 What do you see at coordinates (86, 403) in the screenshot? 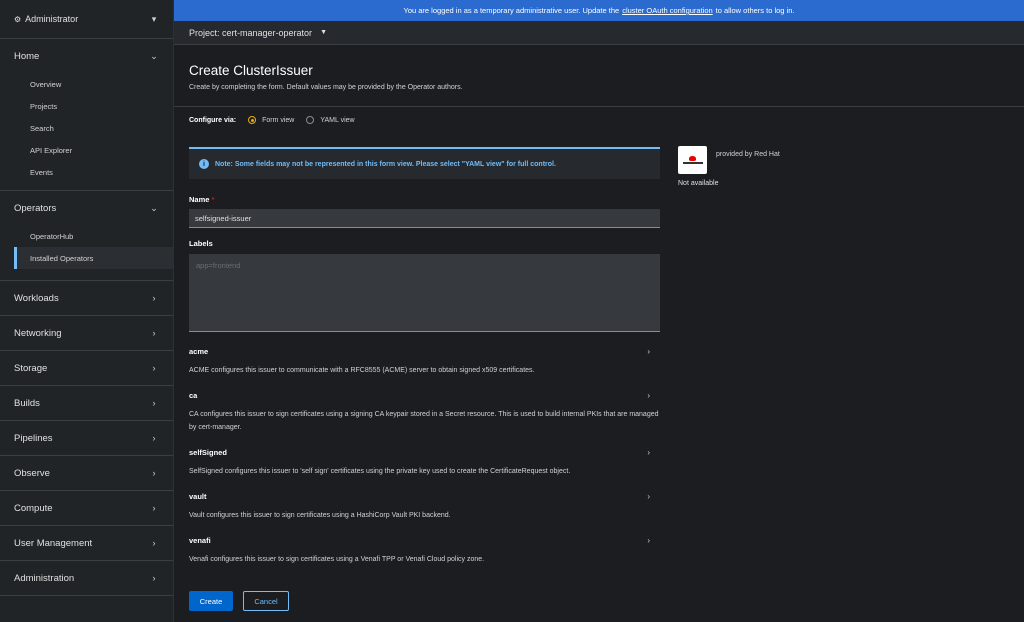
I see `nav-section-builds: Builds ›` at bounding box center [86, 403].